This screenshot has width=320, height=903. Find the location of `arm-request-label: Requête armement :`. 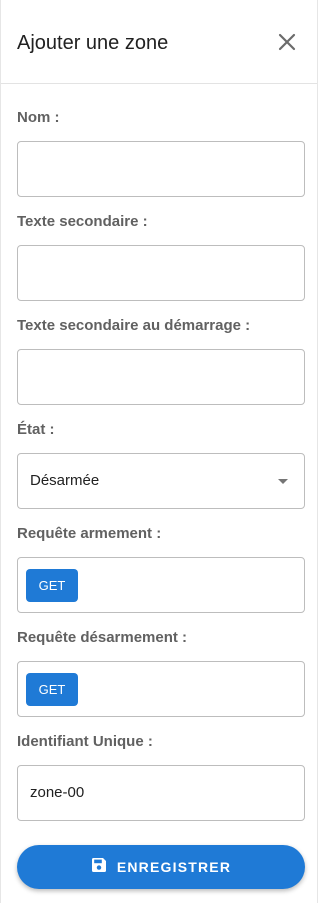

arm-request-label: Requête armement : is located at coordinates (89, 533).